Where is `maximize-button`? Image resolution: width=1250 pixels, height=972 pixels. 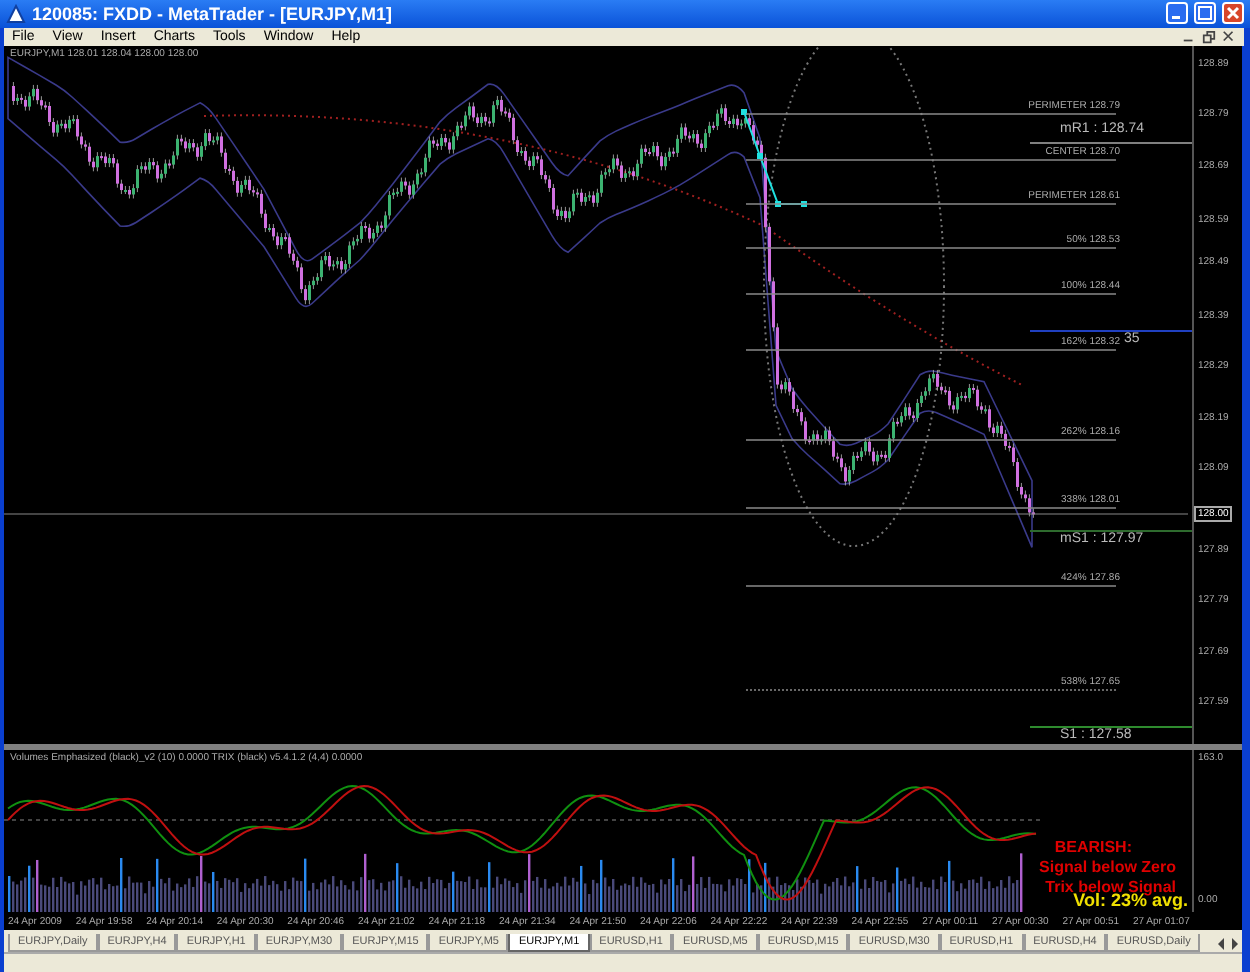
maximize-button is located at coordinates (1205, 13).